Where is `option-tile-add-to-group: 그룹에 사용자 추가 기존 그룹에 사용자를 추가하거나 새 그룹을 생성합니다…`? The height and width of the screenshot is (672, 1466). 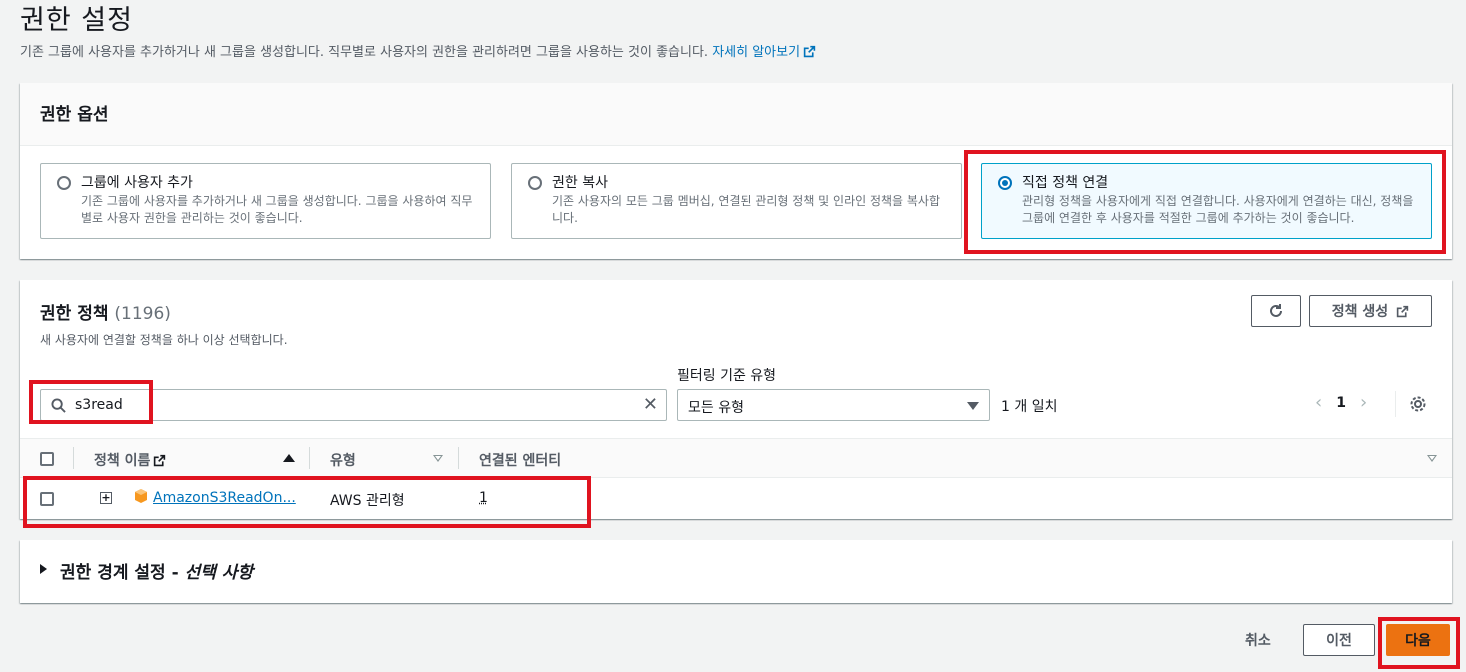
option-tile-add-to-group: 그룹에 사용자 추가 기존 그룹에 사용자를 추가하거나 새 그룹을 생성합니다… is located at coordinates (265, 201).